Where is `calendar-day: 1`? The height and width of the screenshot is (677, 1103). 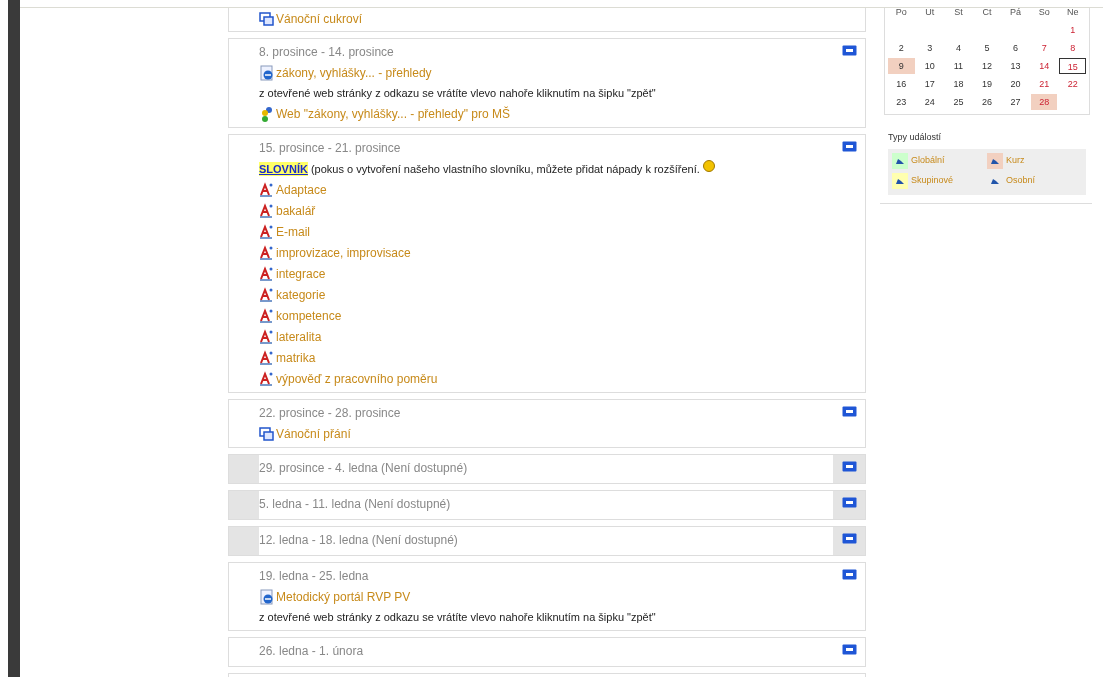 calendar-day: 1 is located at coordinates (1072, 30).